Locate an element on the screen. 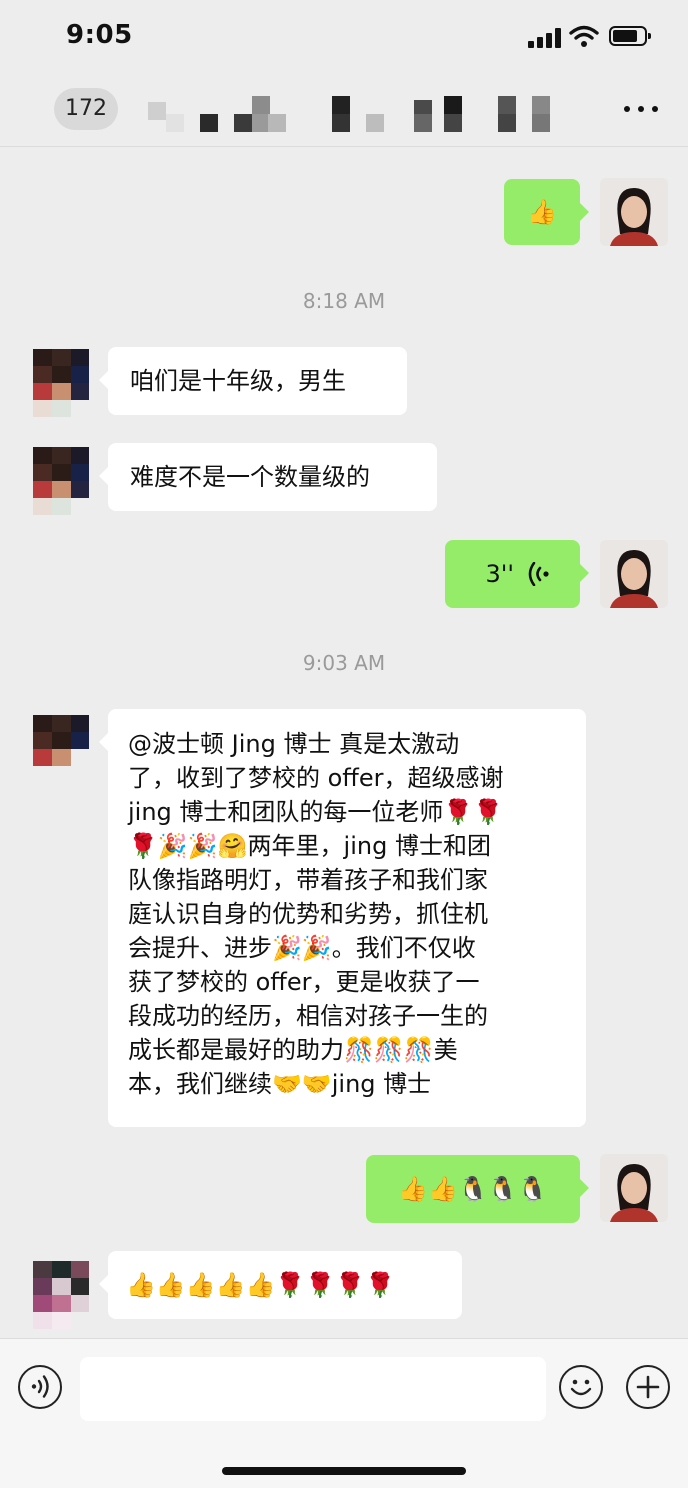  status-time: 9:05 is located at coordinates (99, 35).